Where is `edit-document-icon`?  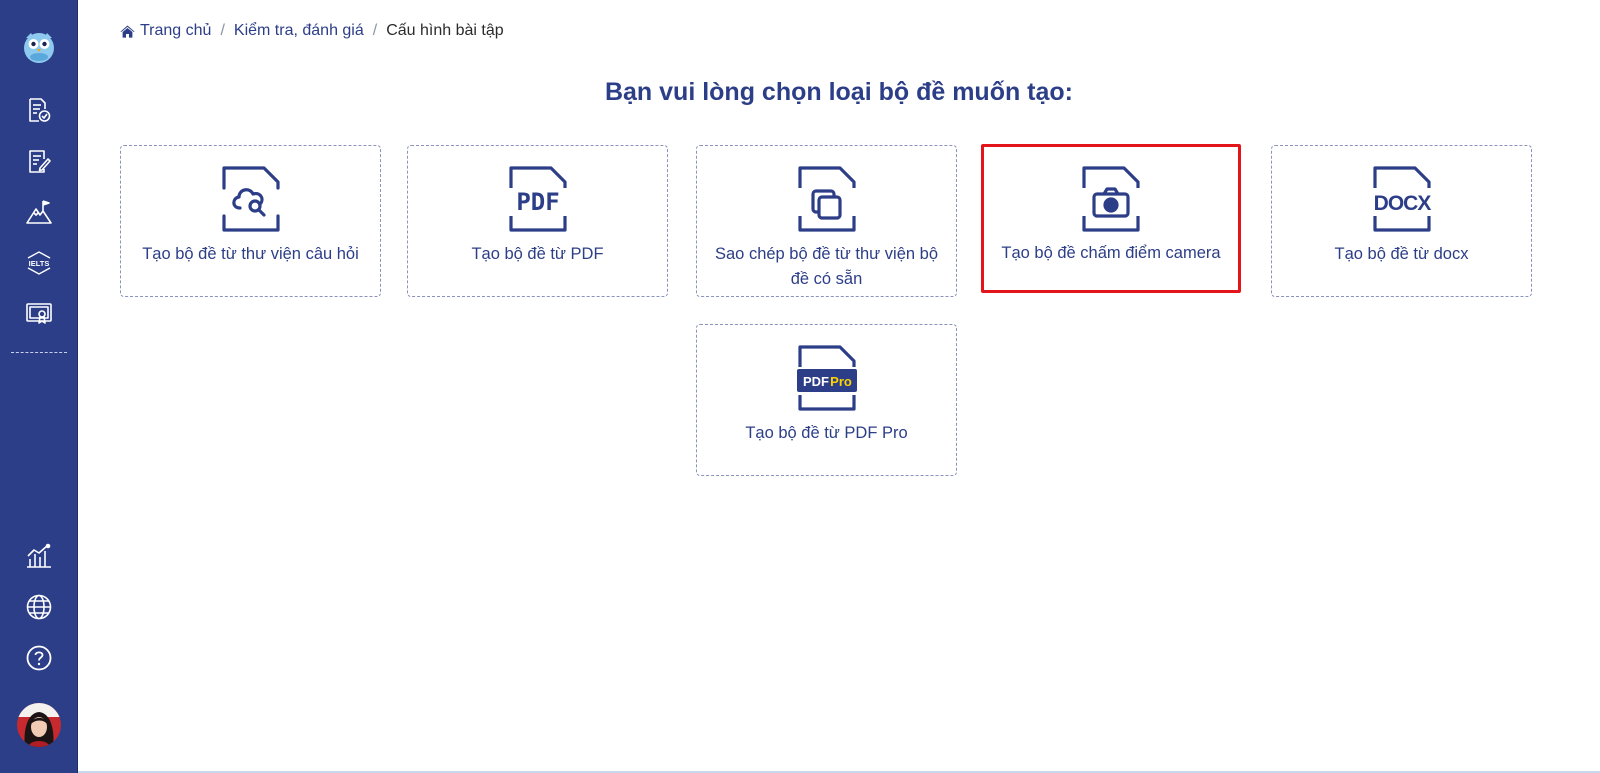
edit-document-icon is located at coordinates (40, 161).